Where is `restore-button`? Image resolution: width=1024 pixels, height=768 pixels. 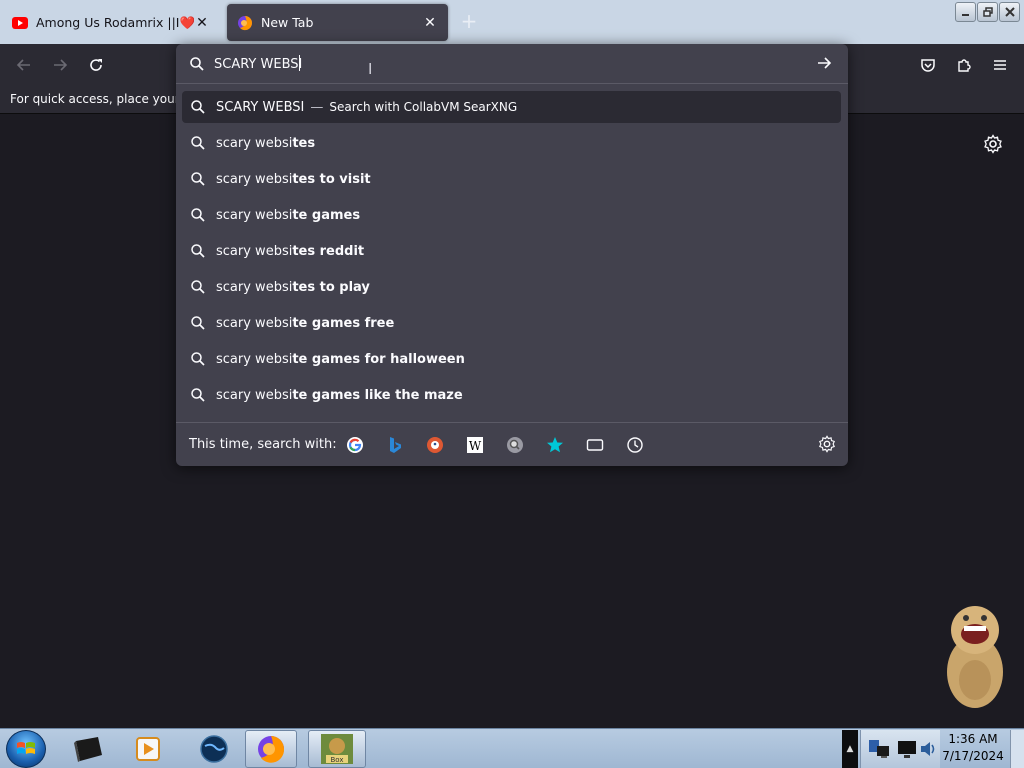
restore-button is located at coordinates (987, 12).